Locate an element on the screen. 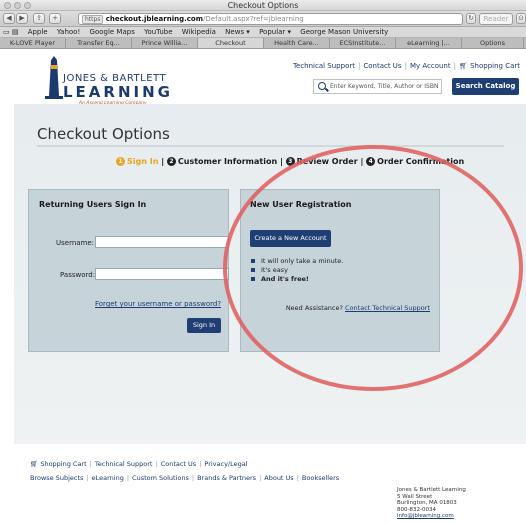  forward-icon: ▶ is located at coordinates (22, 18).